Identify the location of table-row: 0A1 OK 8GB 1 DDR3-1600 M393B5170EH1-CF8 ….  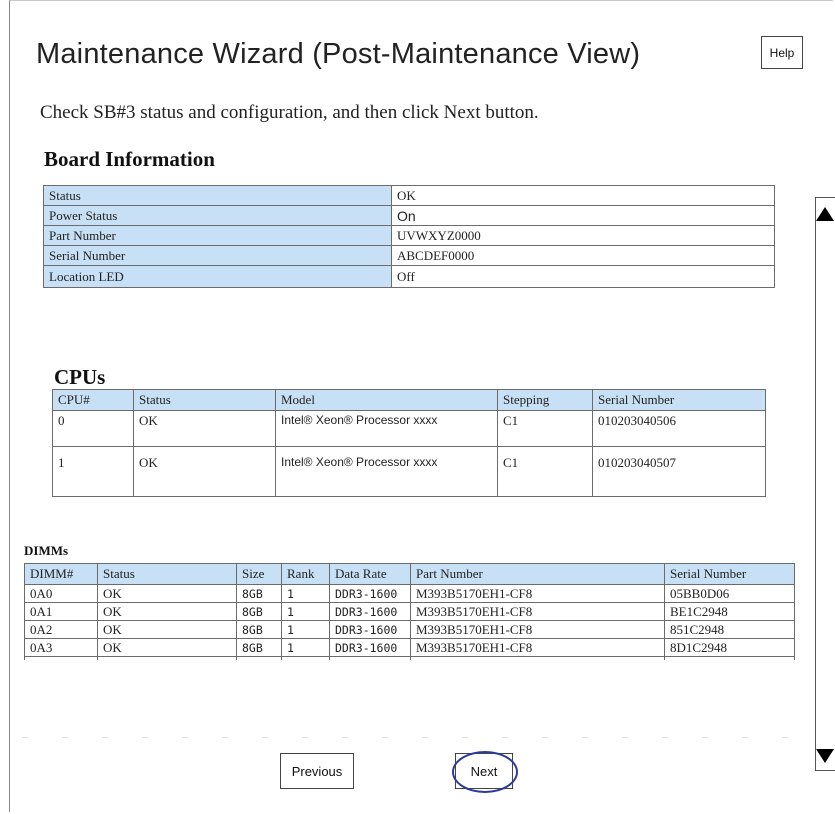
(409, 611).